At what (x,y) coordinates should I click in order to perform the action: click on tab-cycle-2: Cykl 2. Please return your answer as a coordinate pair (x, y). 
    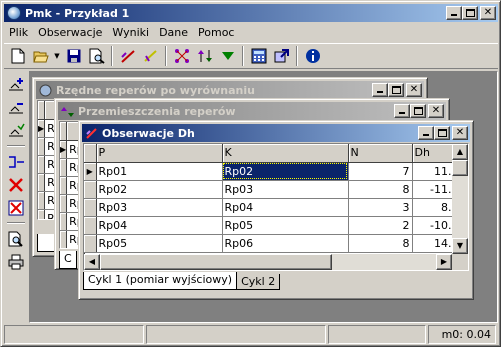
    Looking at the image, I should click on (258, 282).